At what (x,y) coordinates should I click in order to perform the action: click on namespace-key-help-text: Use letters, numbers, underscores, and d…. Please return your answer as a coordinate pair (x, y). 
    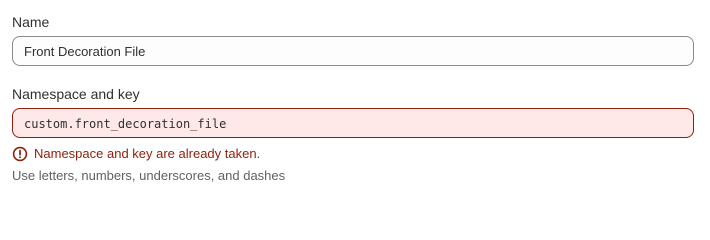
    Looking at the image, I should click on (149, 175).